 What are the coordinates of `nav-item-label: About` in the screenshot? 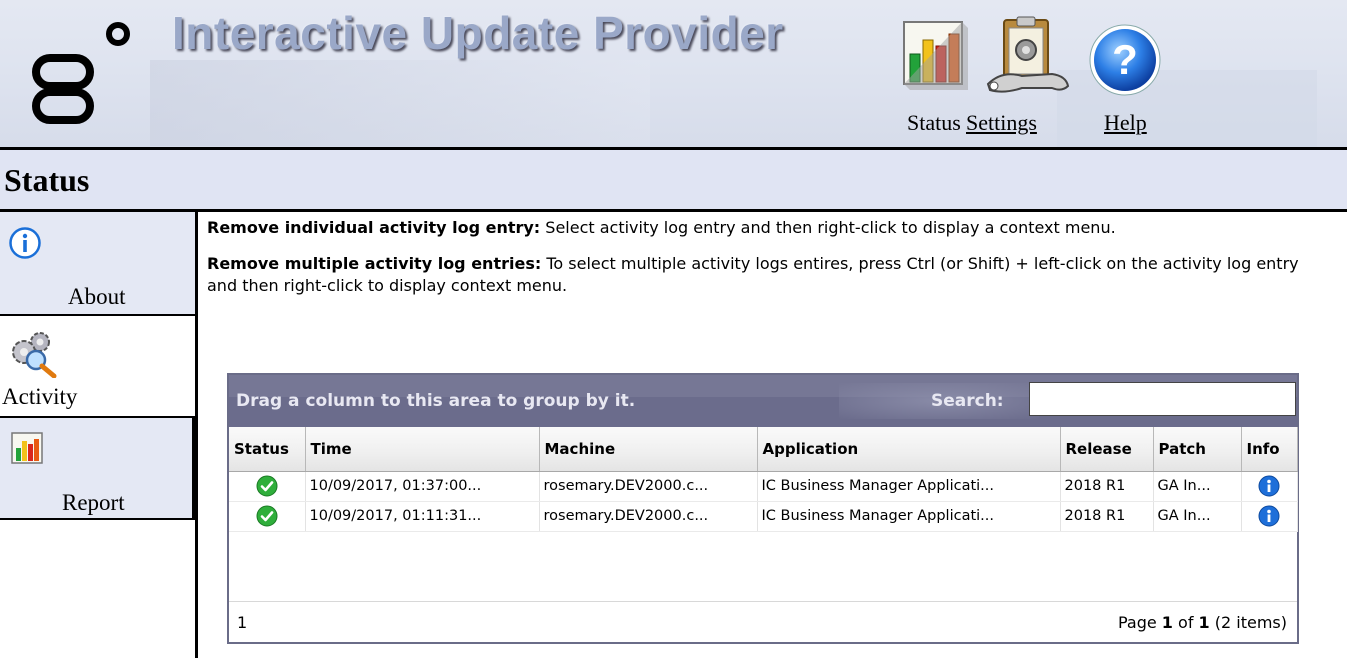 It's located at (97, 296).